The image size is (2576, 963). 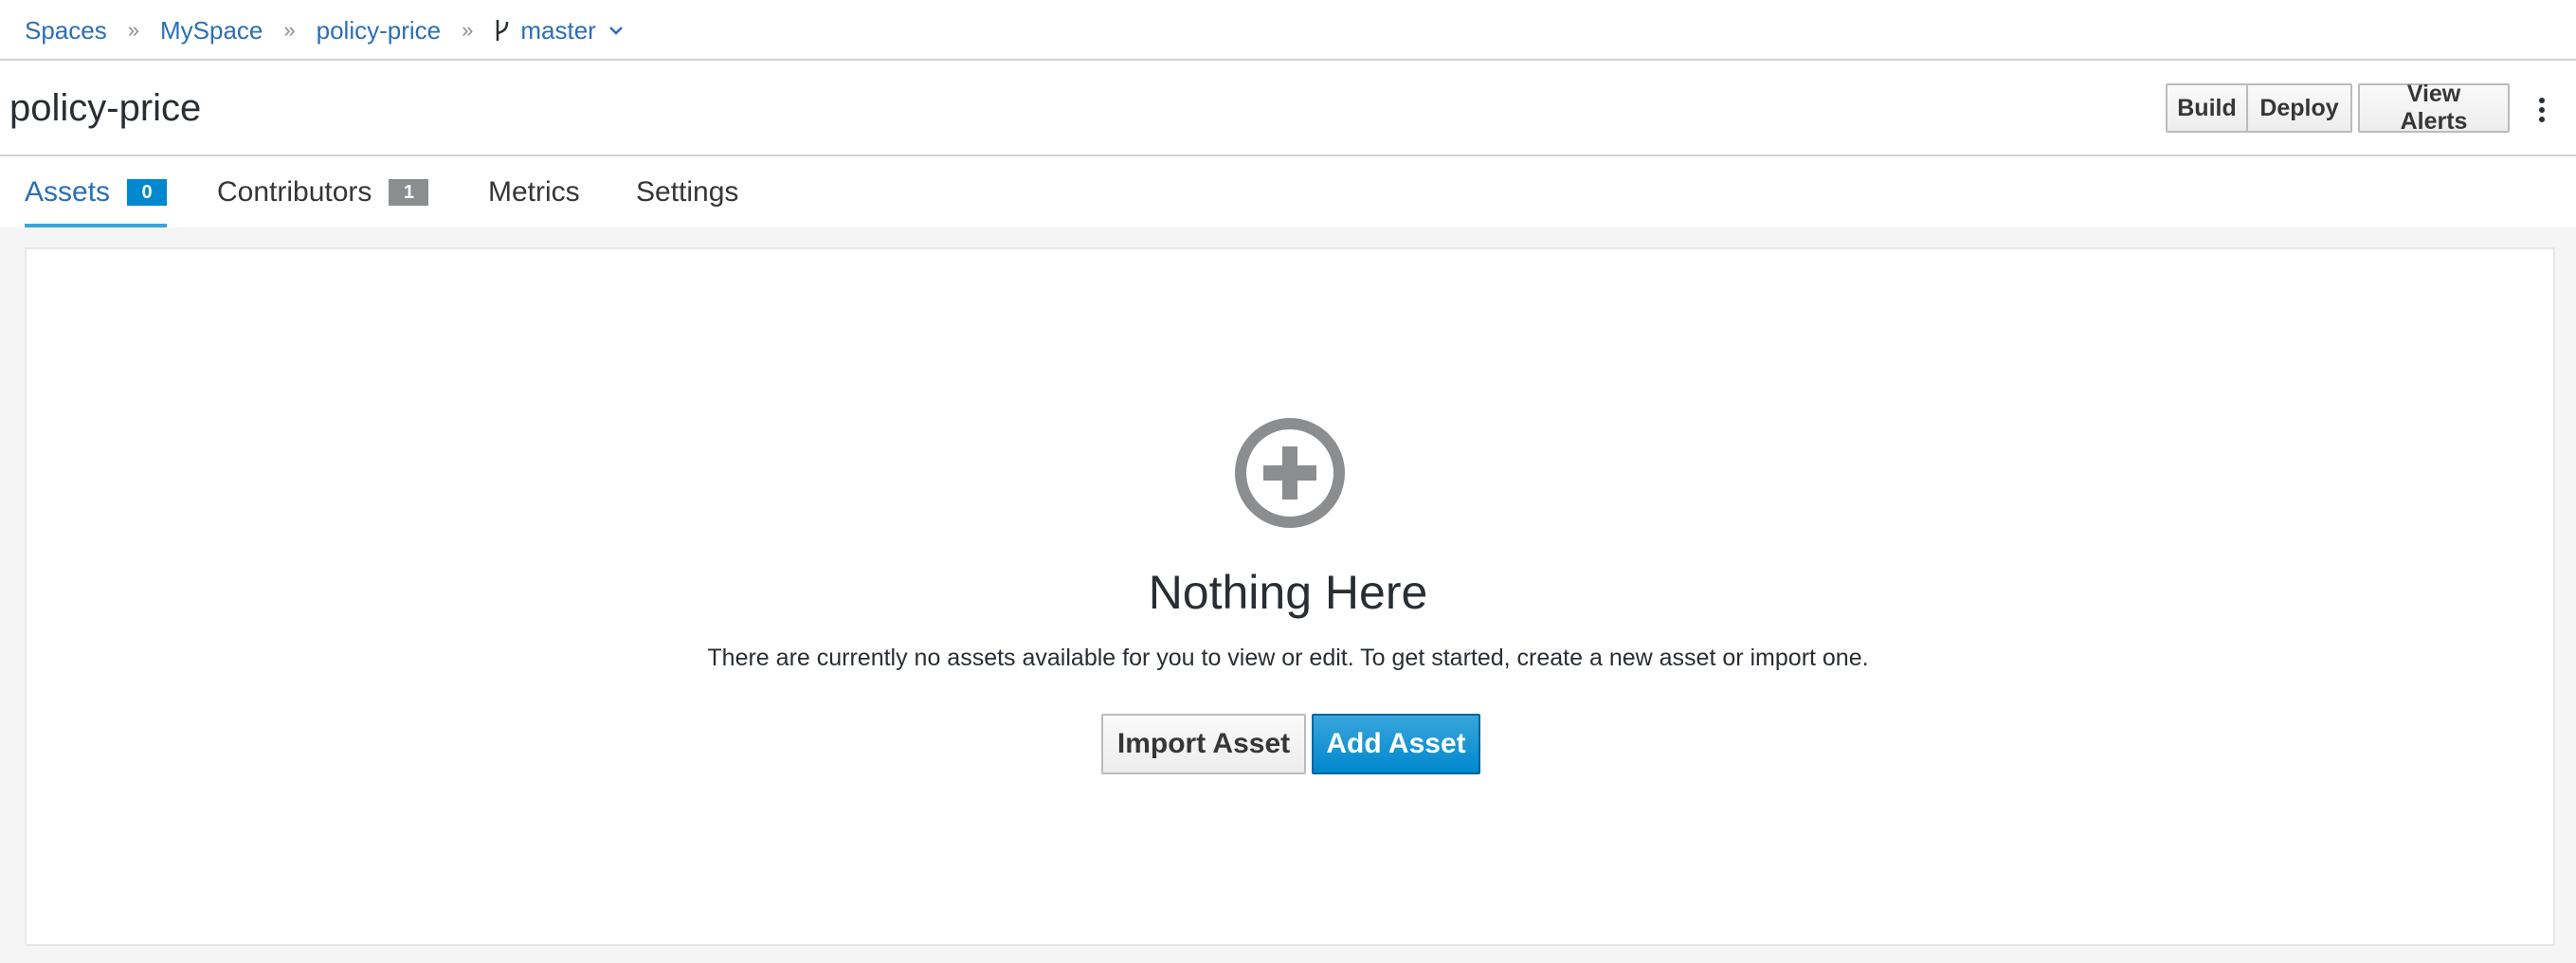 What do you see at coordinates (1288, 191) in the screenshot?
I see `tabs-bar: Assets 0 Contributors 1 Metrics Settings` at bounding box center [1288, 191].